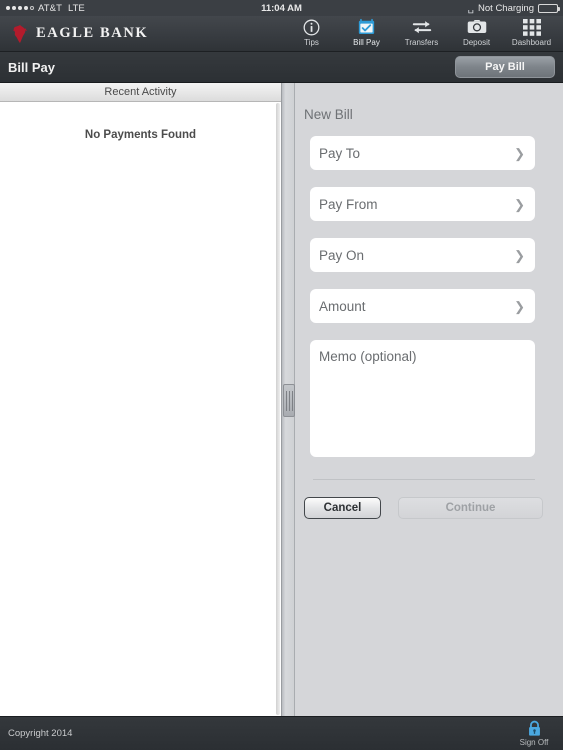 The height and width of the screenshot is (750, 563). I want to click on memo-field: Memo (optional), so click(422, 398).